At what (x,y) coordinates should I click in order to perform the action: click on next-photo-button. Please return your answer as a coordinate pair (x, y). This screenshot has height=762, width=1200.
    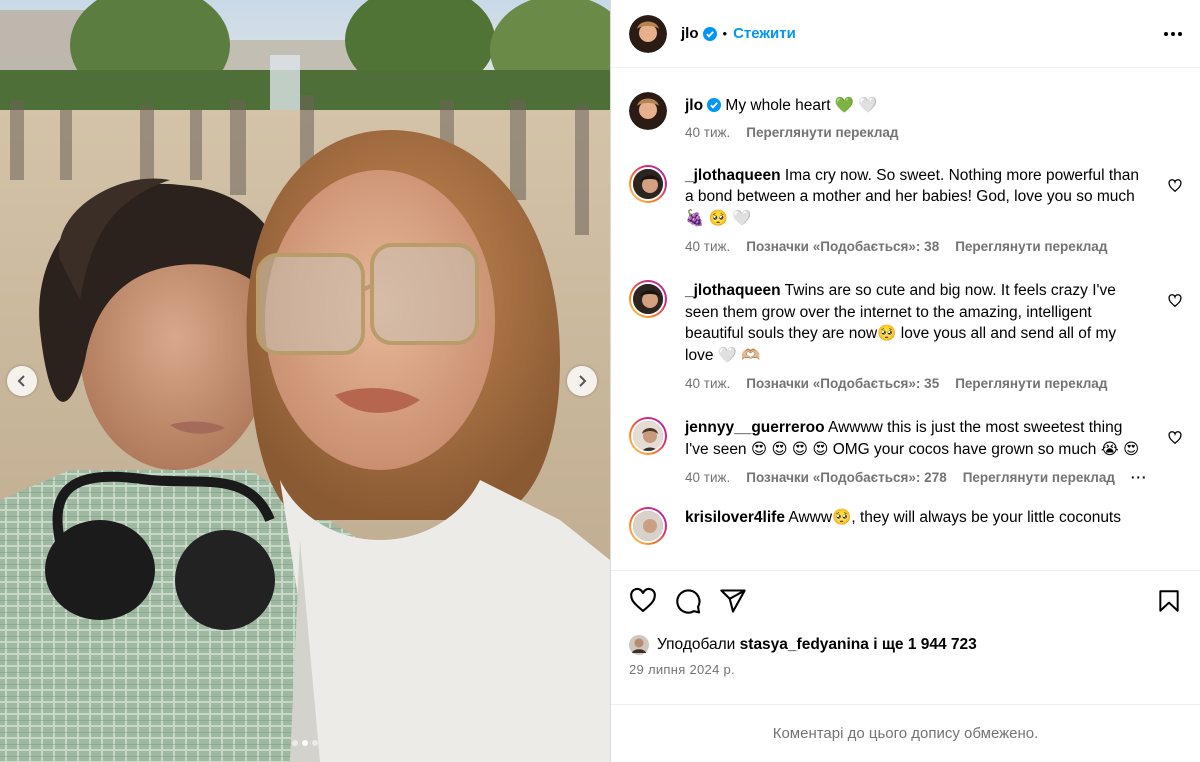
    Looking at the image, I should click on (582, 381).